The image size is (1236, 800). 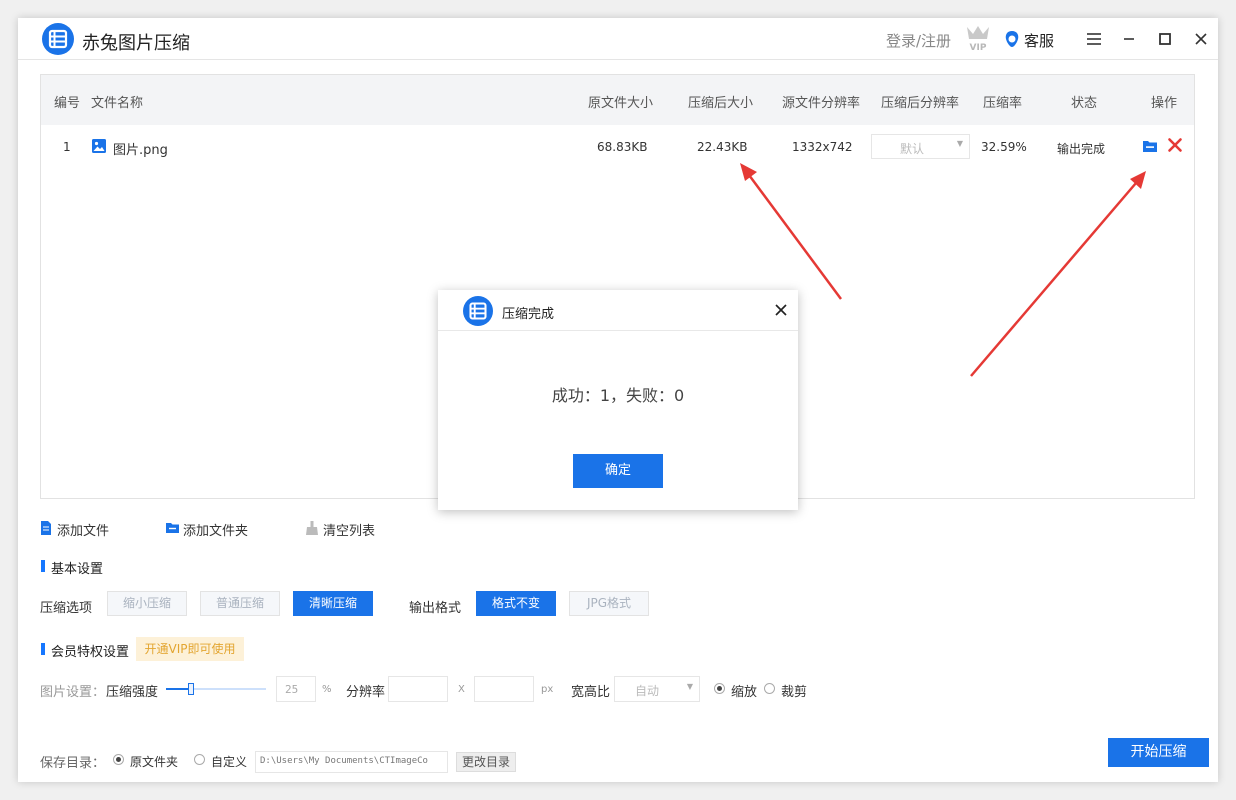 What do you see at coordinates (117, 103) in the screenshot?
I see `header-filename: 文件名称` at bounding box center [117, 103].